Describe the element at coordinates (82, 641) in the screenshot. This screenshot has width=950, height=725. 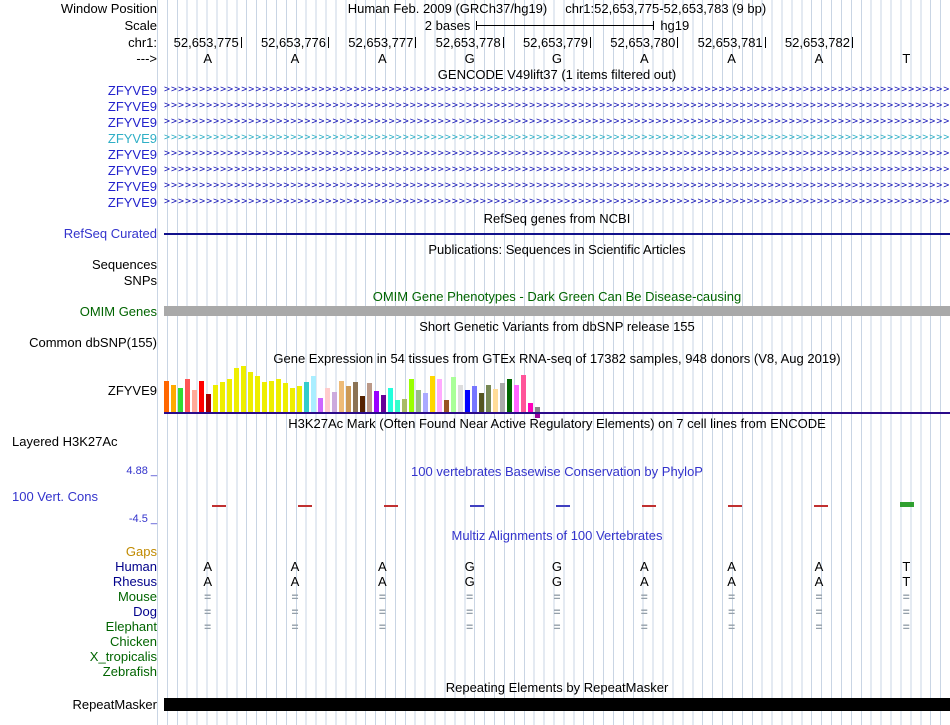
I see `species-label: Chicken` at that location.